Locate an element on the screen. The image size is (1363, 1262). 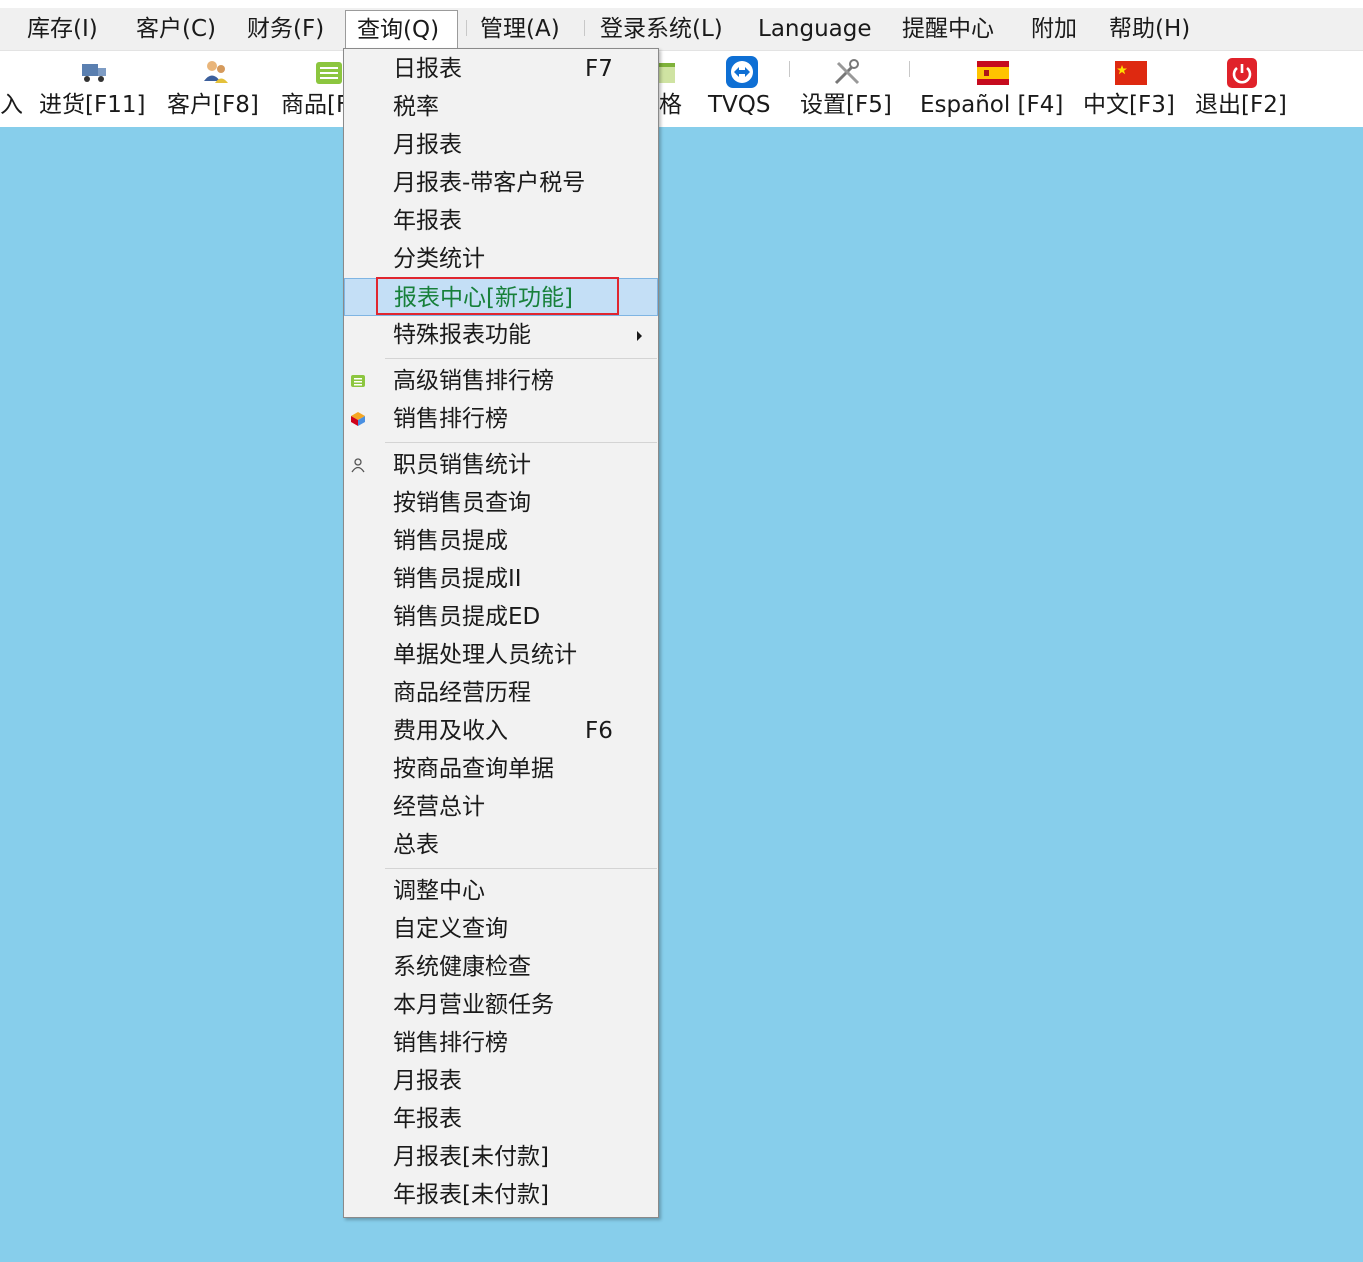
spain-flag-icon is located at coordinates (993, 73).